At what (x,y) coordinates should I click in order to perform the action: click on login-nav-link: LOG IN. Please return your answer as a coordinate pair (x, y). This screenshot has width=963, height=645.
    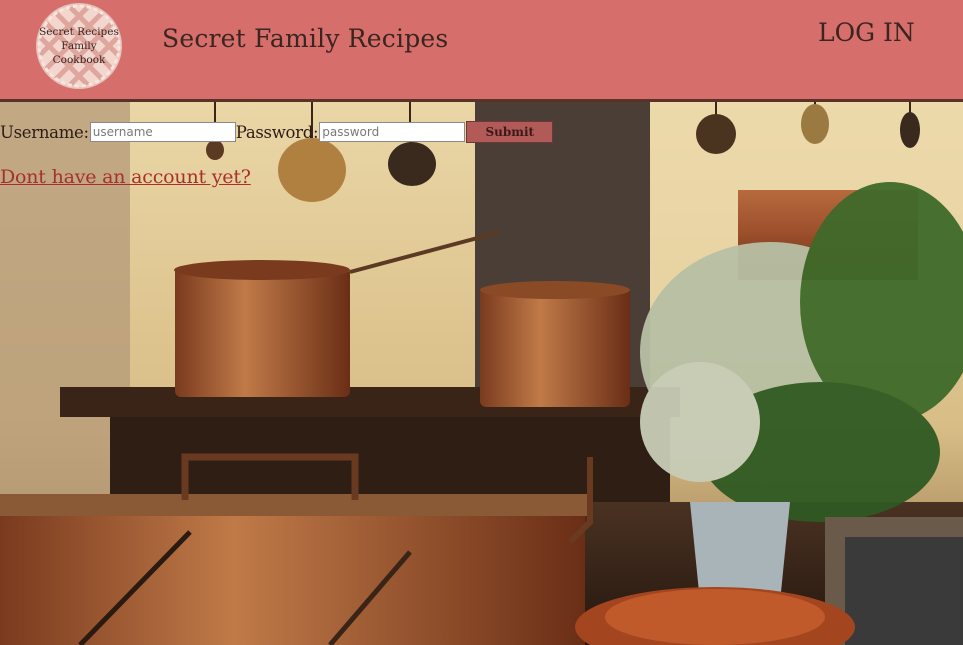
    Looking at the image, I should click on (866, 32).